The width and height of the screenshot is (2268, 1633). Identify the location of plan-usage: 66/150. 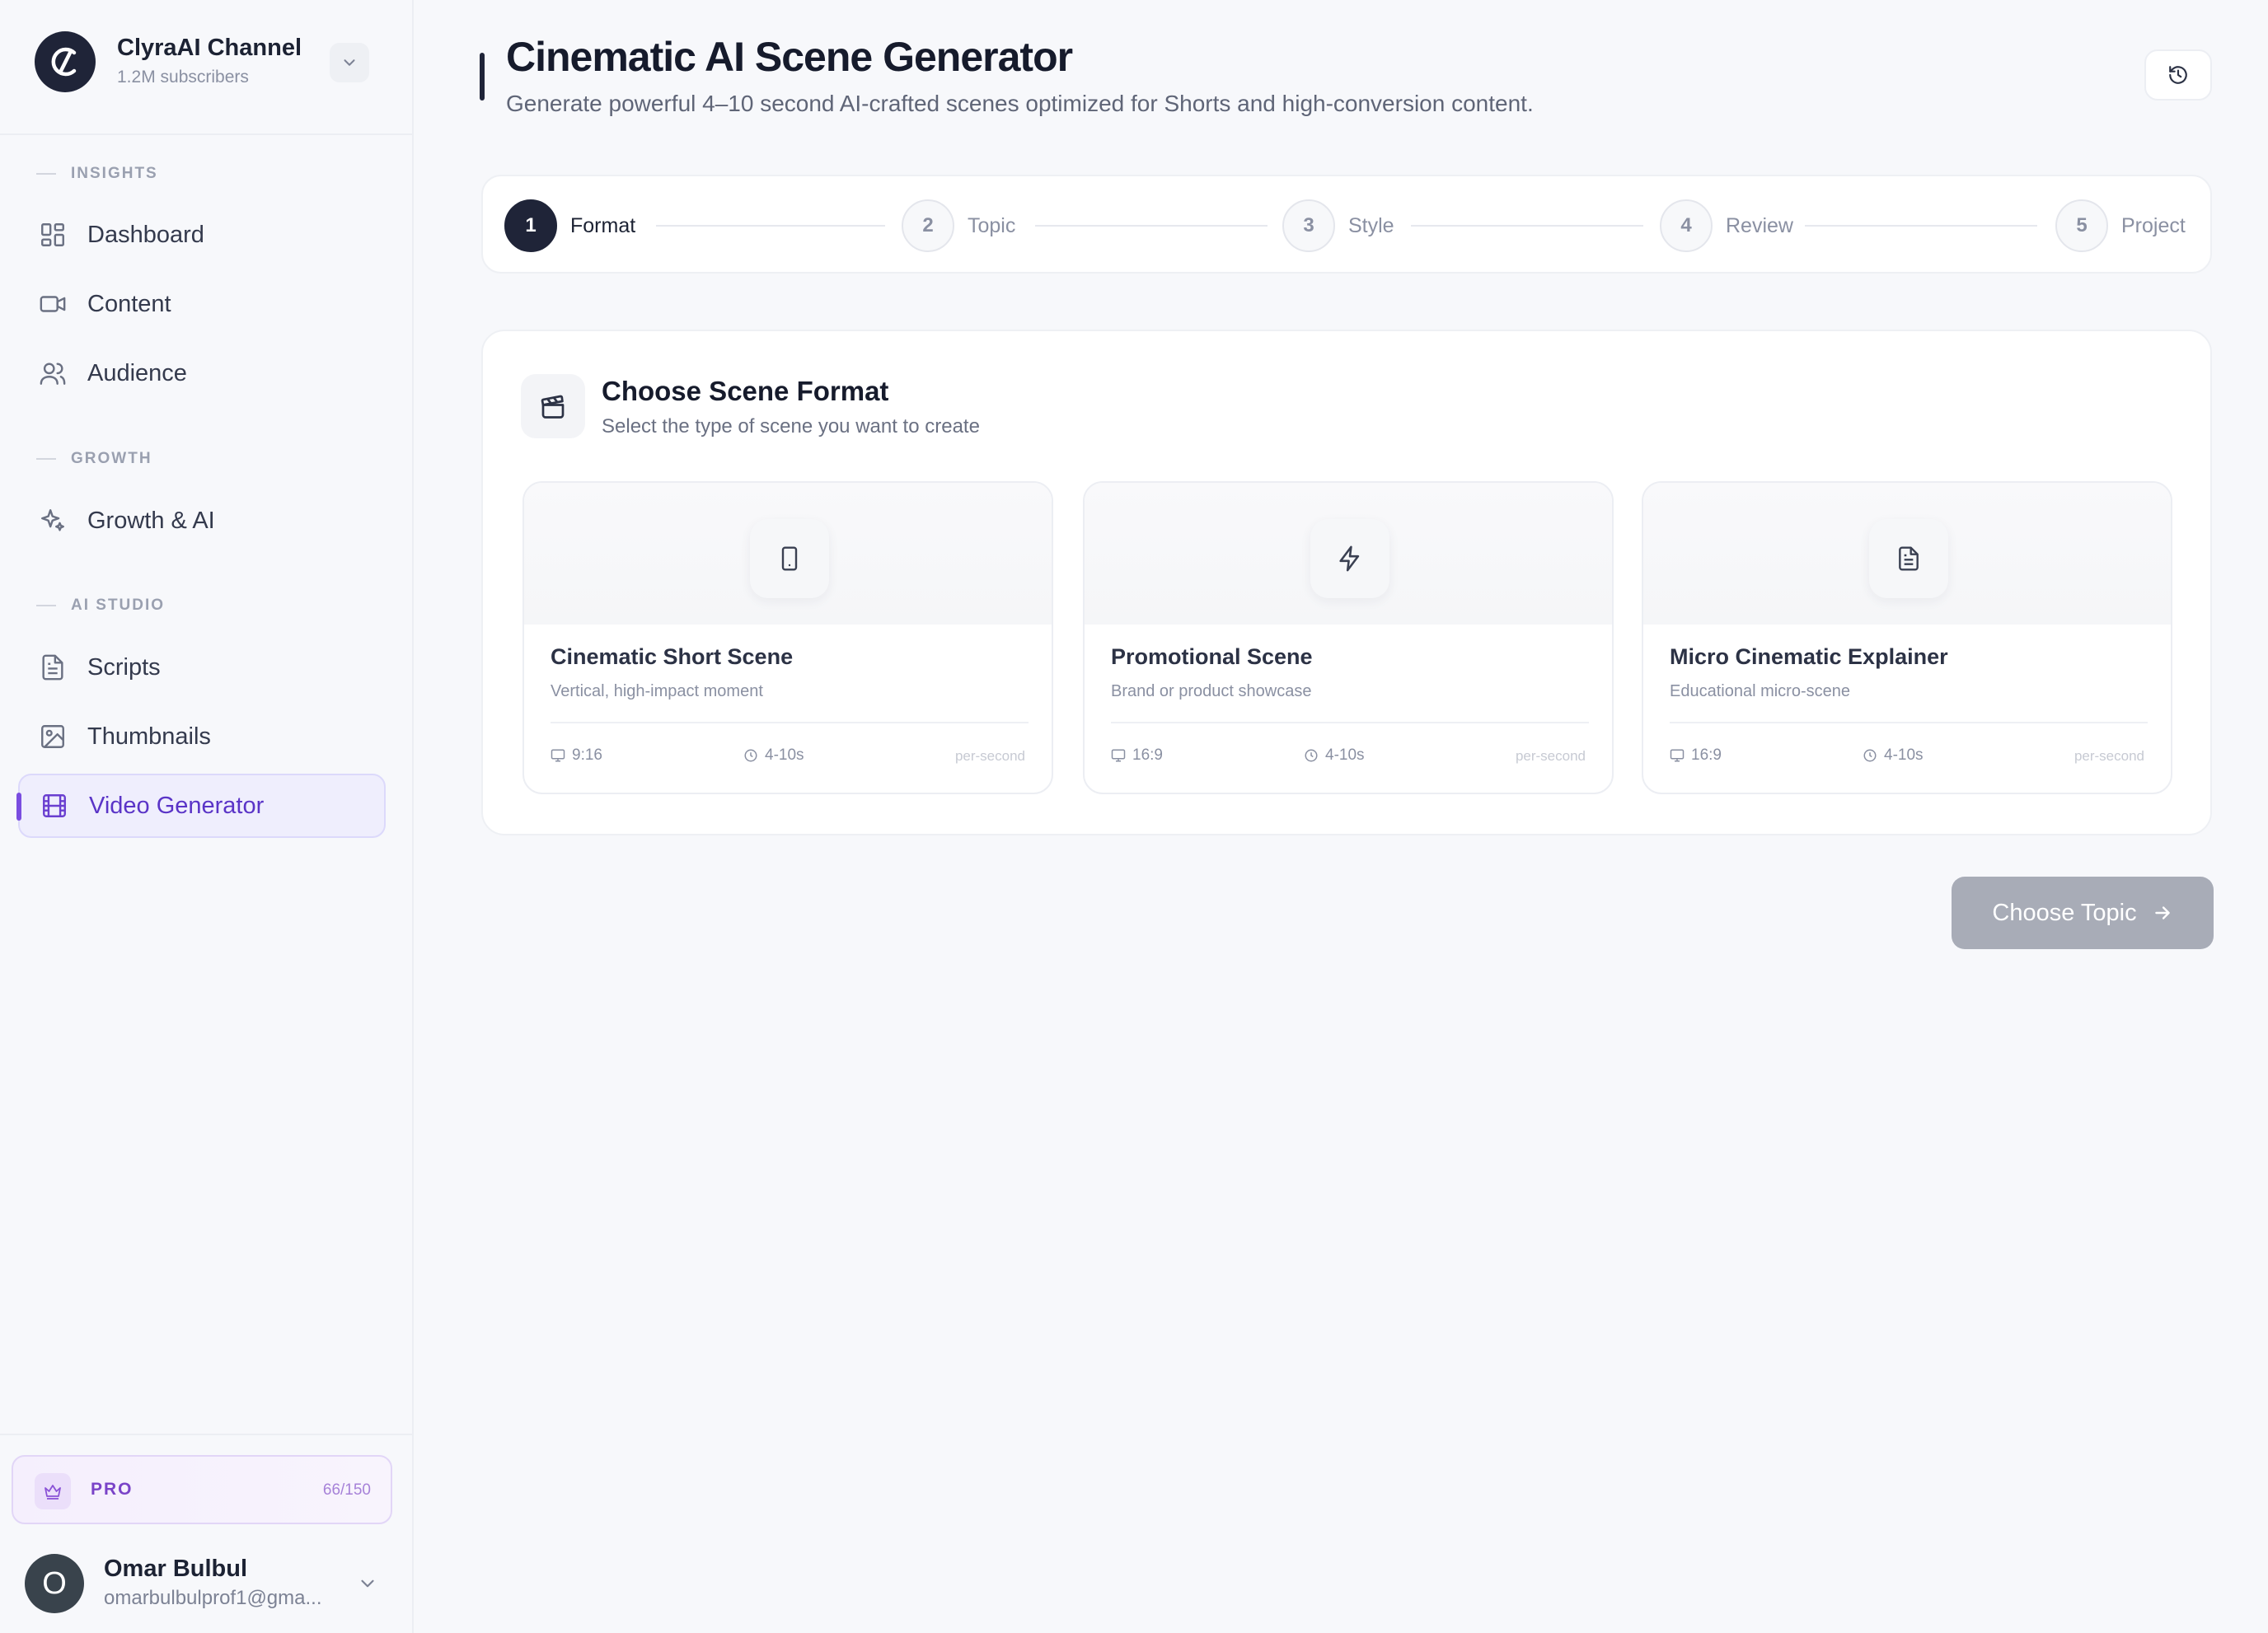
(346, 1490).